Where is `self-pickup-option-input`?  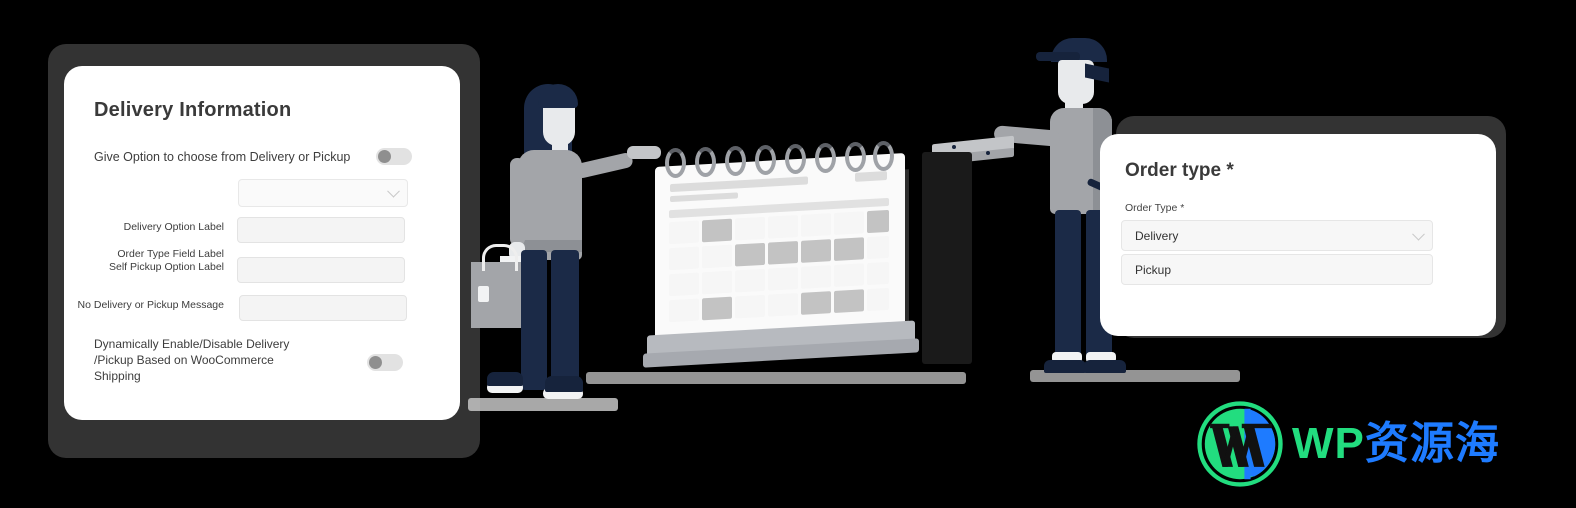 self-pickup-option-input is located at coordinates (321, 270).